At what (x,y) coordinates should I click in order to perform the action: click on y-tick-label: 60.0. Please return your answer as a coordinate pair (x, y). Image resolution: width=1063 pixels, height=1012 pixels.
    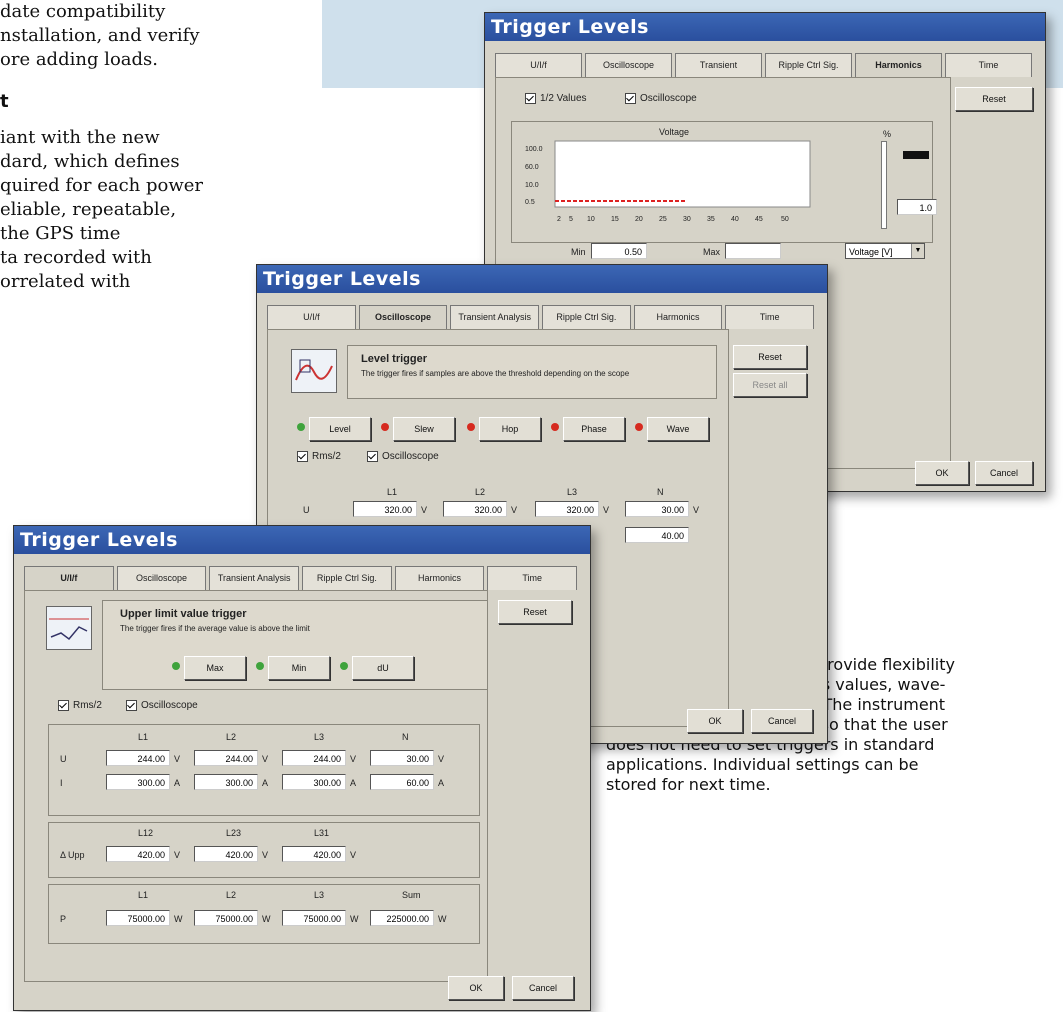
    Looking at the image, I should click on (532, 167).